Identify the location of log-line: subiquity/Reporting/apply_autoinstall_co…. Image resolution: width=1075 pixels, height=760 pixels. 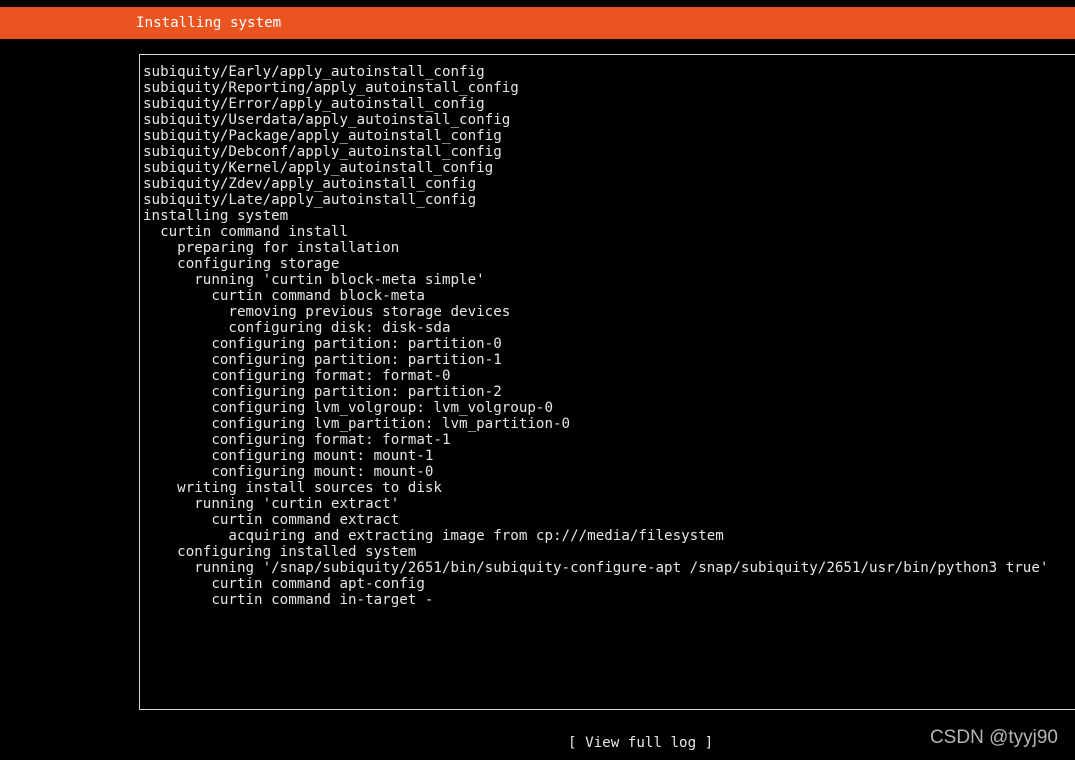
(331, 88).